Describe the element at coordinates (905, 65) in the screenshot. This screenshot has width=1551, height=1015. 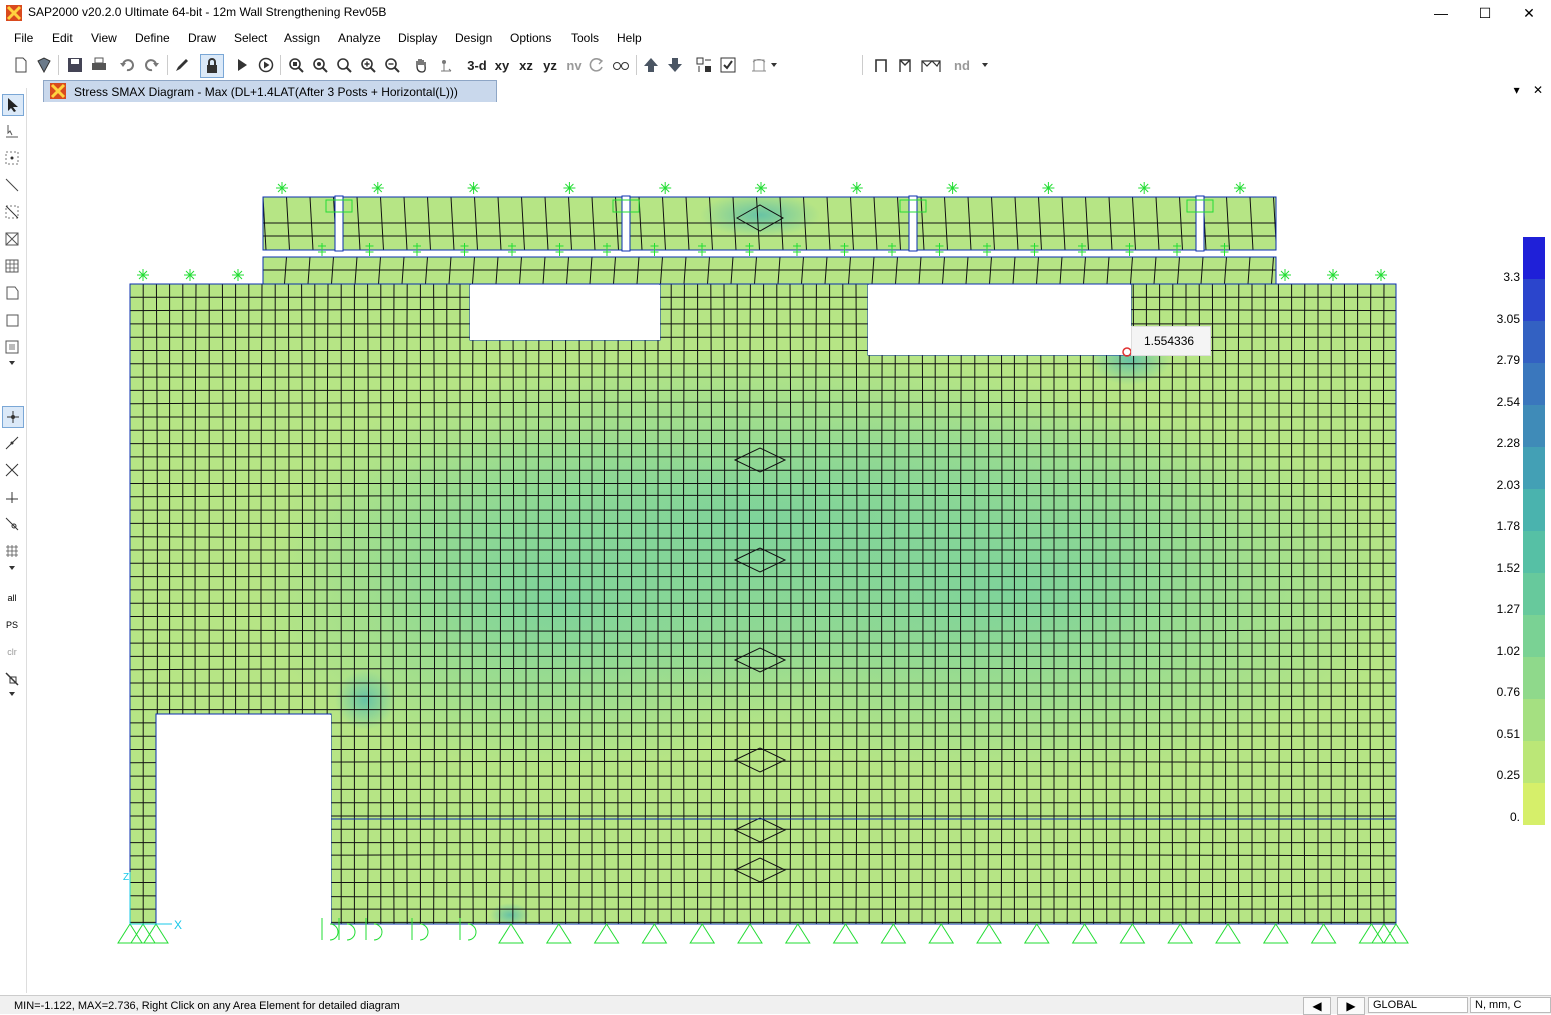
I see `braced-frame-icon` at that location.